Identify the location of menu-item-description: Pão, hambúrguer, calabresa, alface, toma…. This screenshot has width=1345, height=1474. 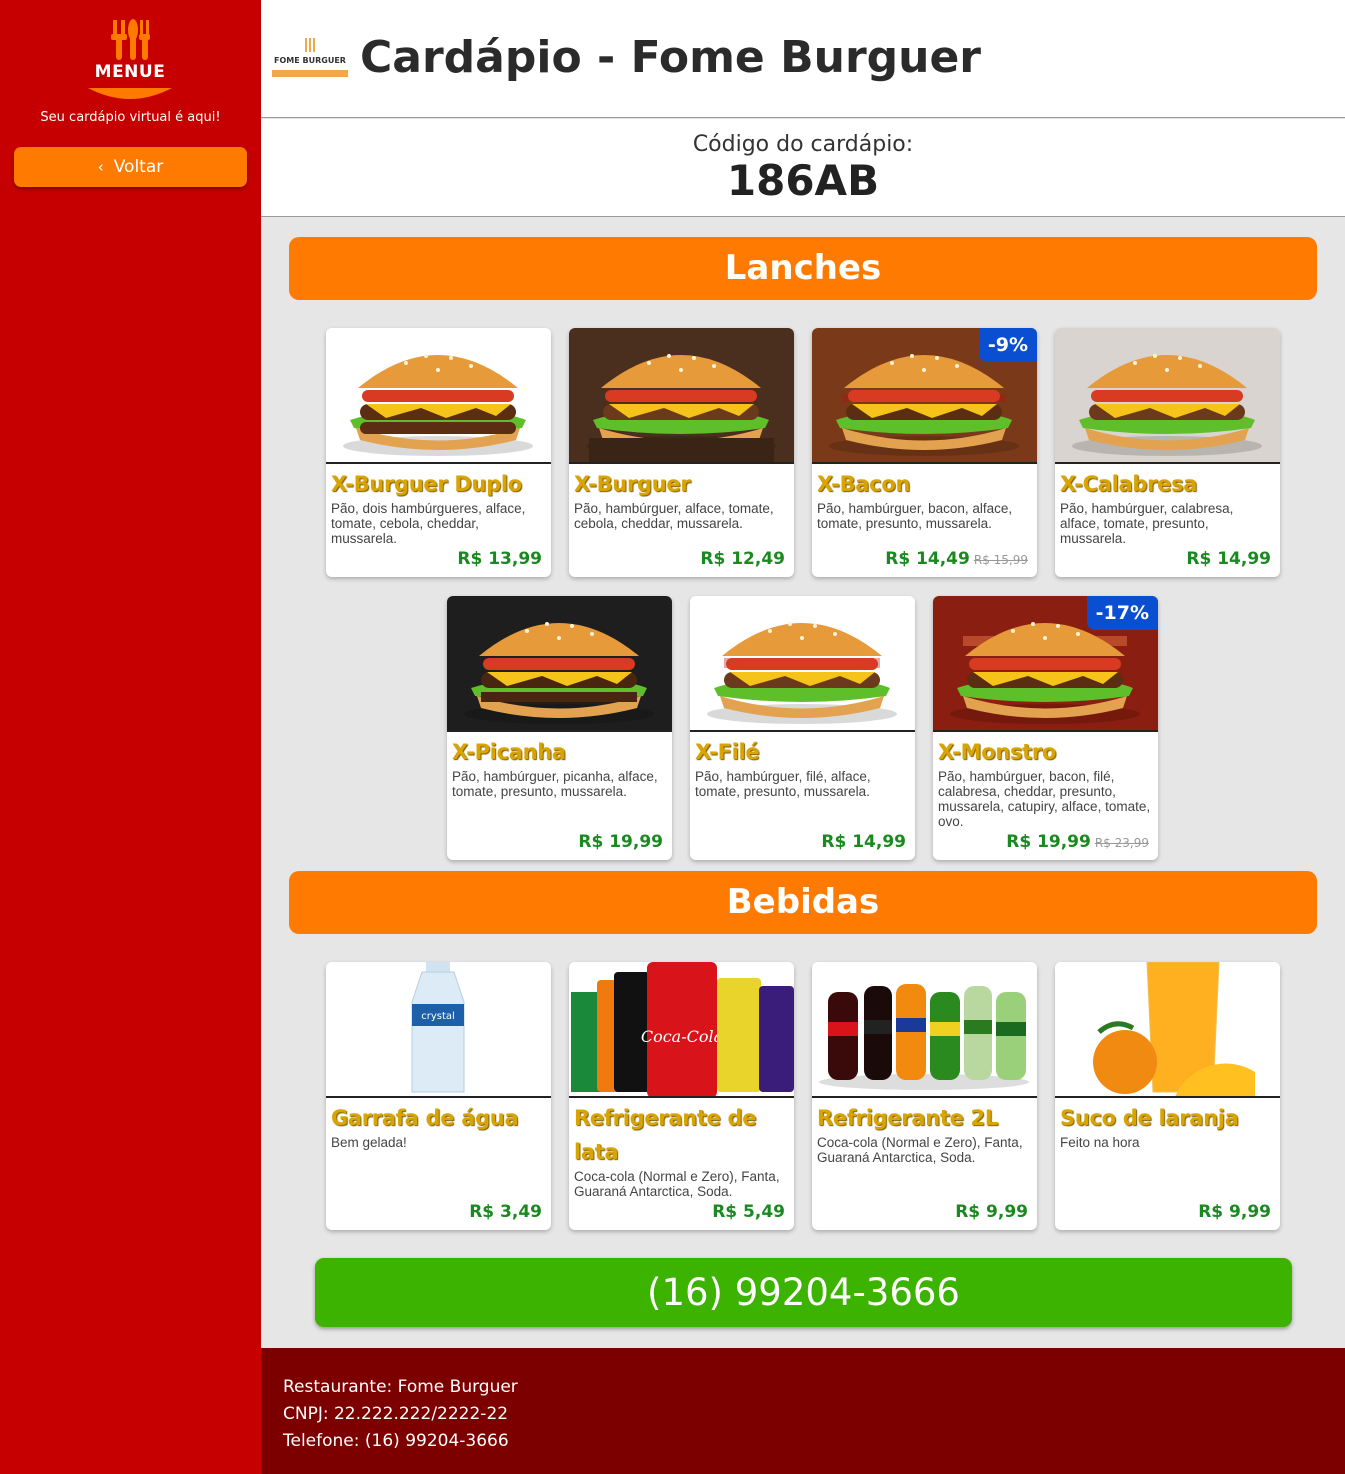
(1147, 523).